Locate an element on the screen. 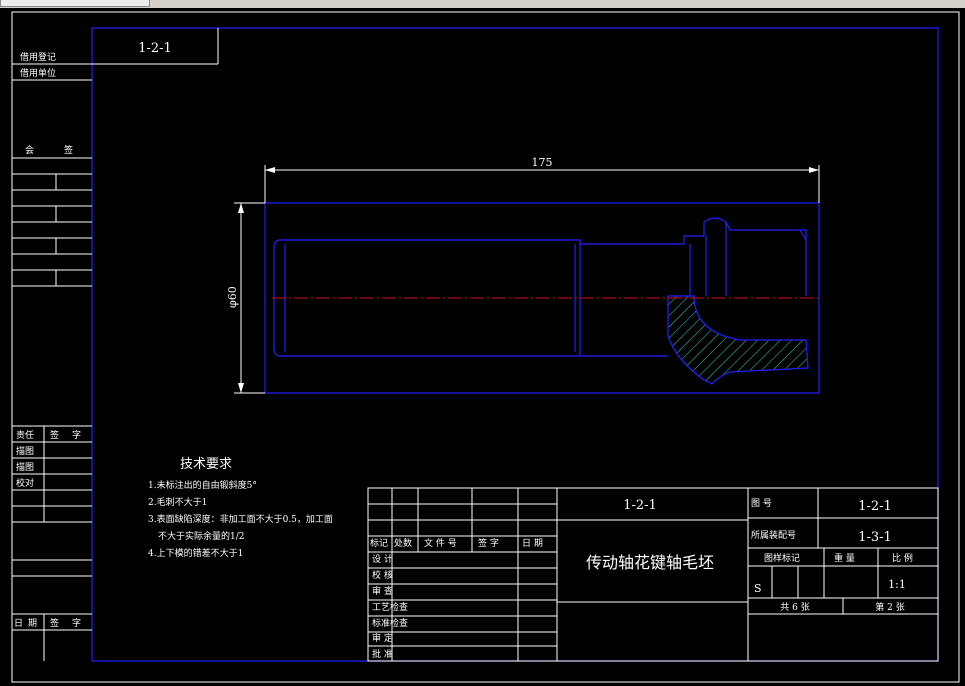 The width and height of the screenshot is (965, 686). date-label-2: 期 is located at coordinates (32, 623).